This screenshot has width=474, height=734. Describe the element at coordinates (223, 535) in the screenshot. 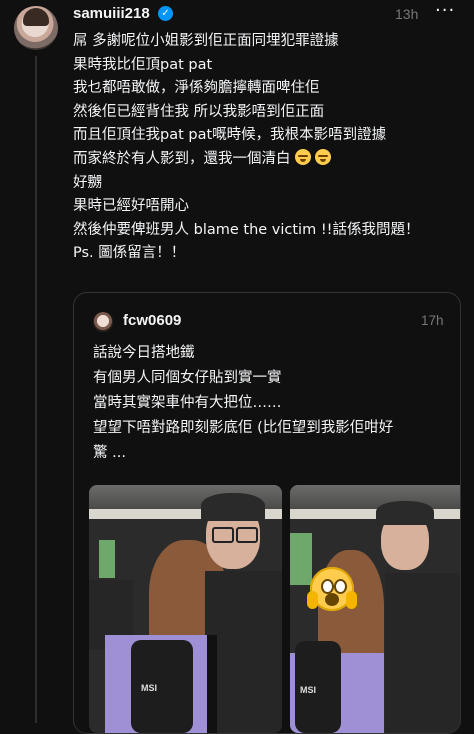

I see `glasses-left` at that location.